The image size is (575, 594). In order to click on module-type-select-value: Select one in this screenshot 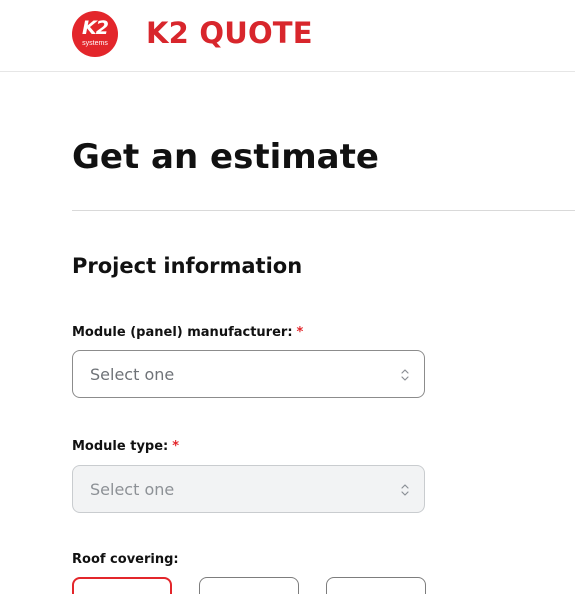, I will do `click(132, 489)`.